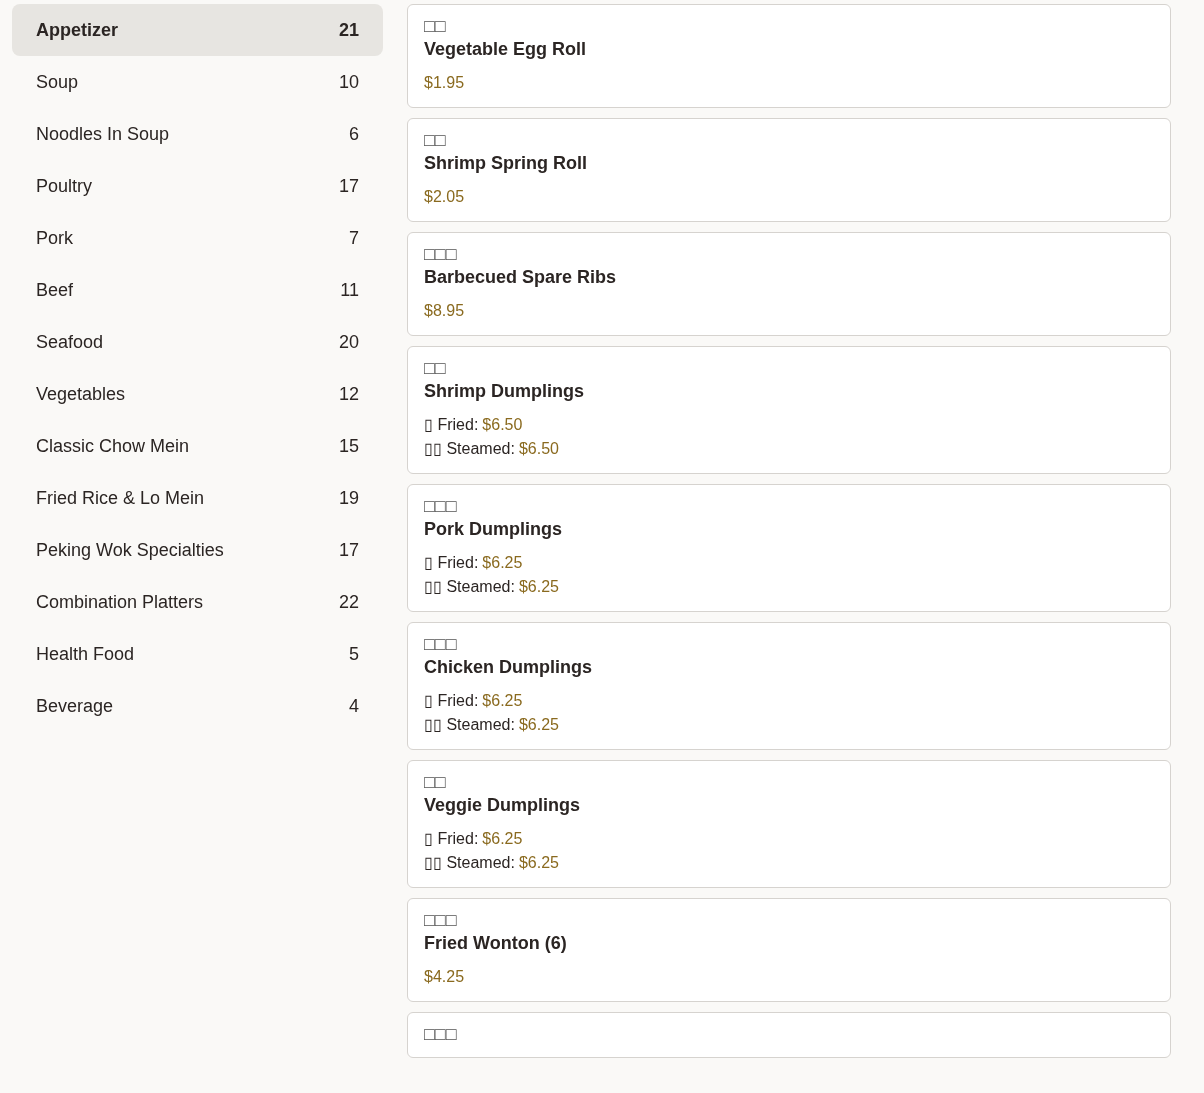 The width and height of the screenshot is (1204, 1093). What do you see at coordinates (70, 342) in the screenshot?
I see `category-name: Seafood` at bounding box center [70, 342].